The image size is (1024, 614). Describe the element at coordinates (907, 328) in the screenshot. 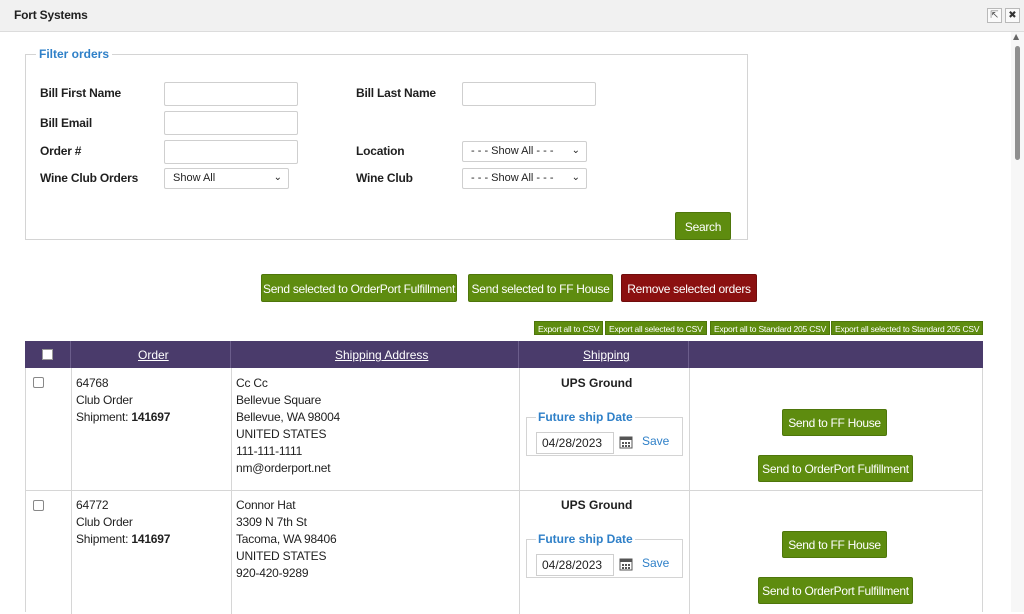

I see `export-selected-205-csv-button: Export all selected to Standard 205 CSV` at that location.